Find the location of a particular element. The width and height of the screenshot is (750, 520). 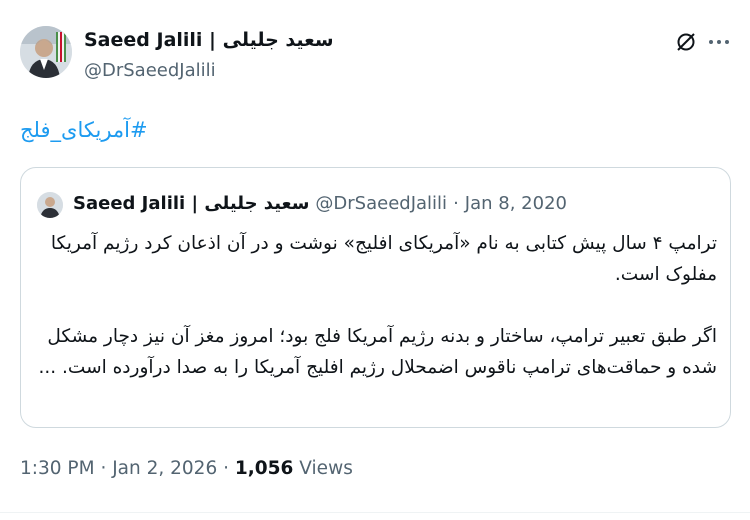

quoted-author-handle: @DrSaeedJalili is located at coordinates (381, 203).